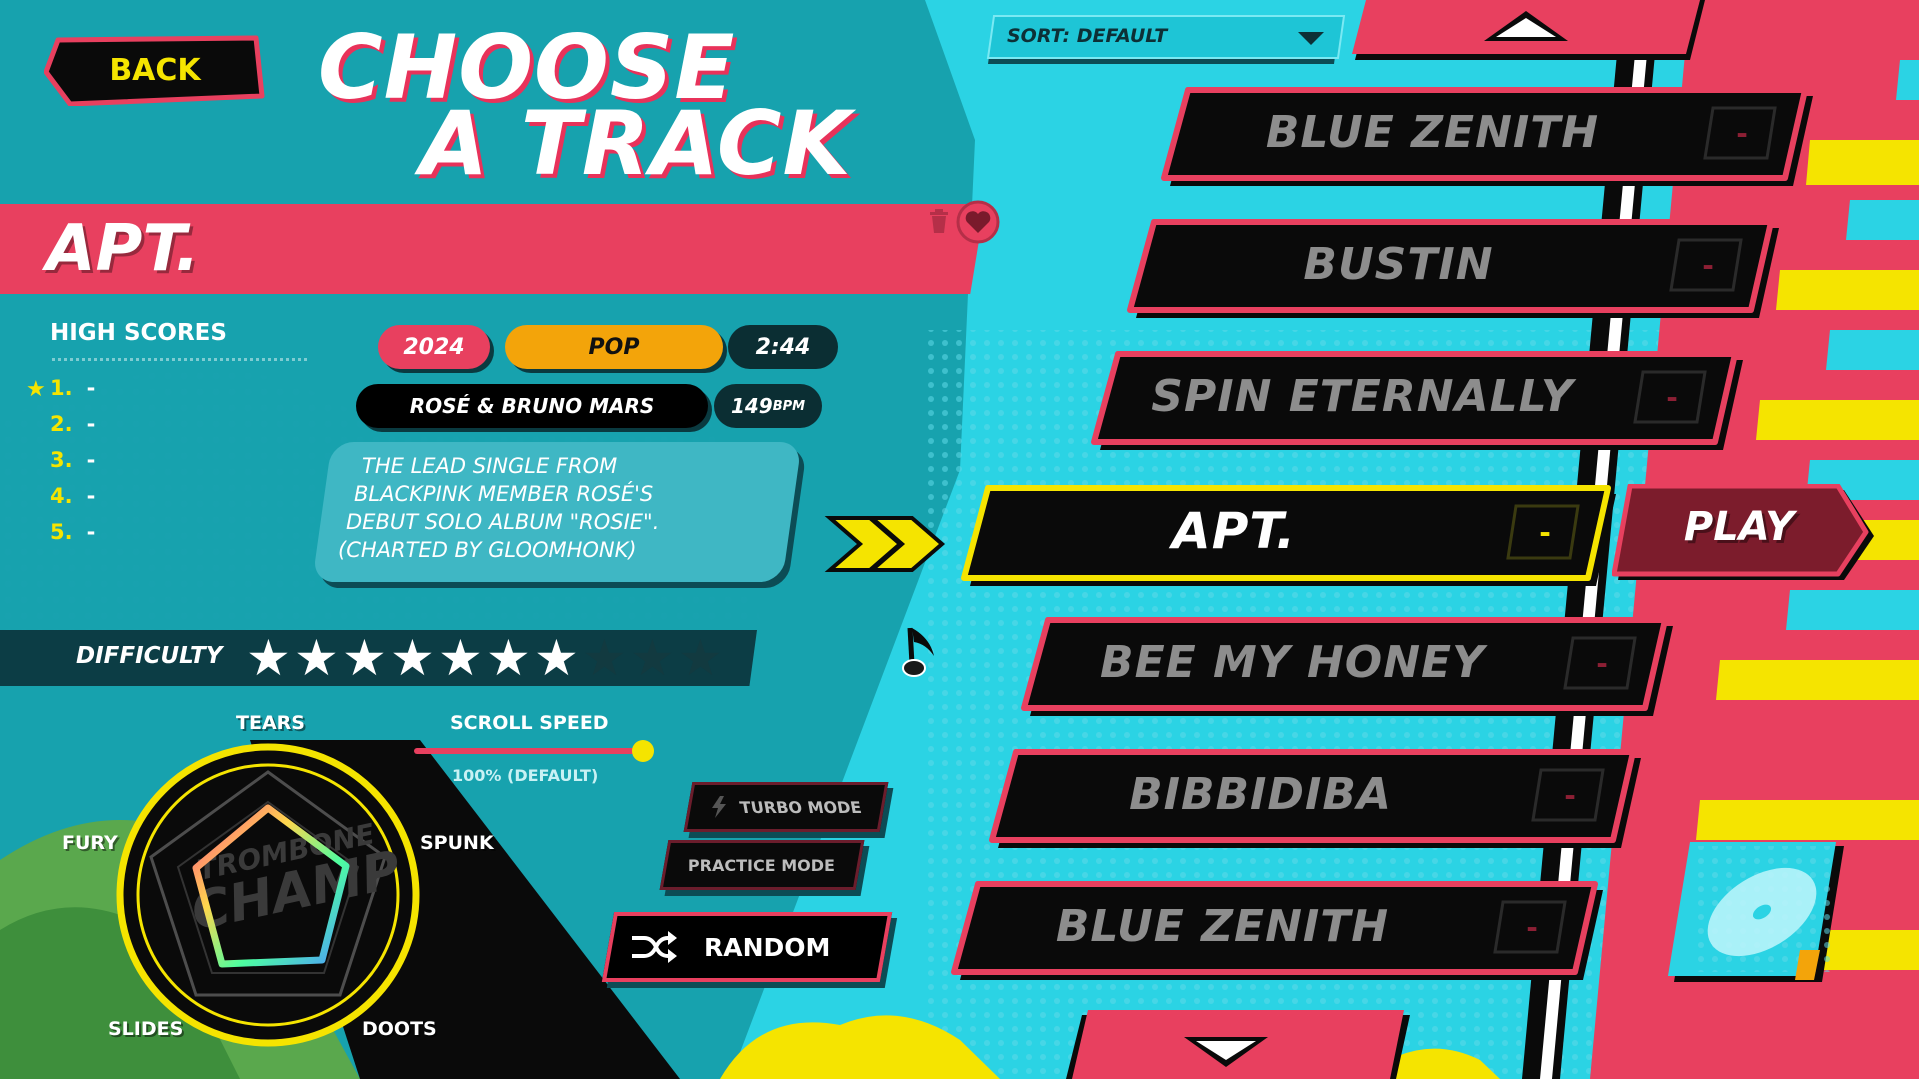 This screenshot has height=1079, width=1919. I want to click on radar-label-tears: TEARS, so click(270, 723).